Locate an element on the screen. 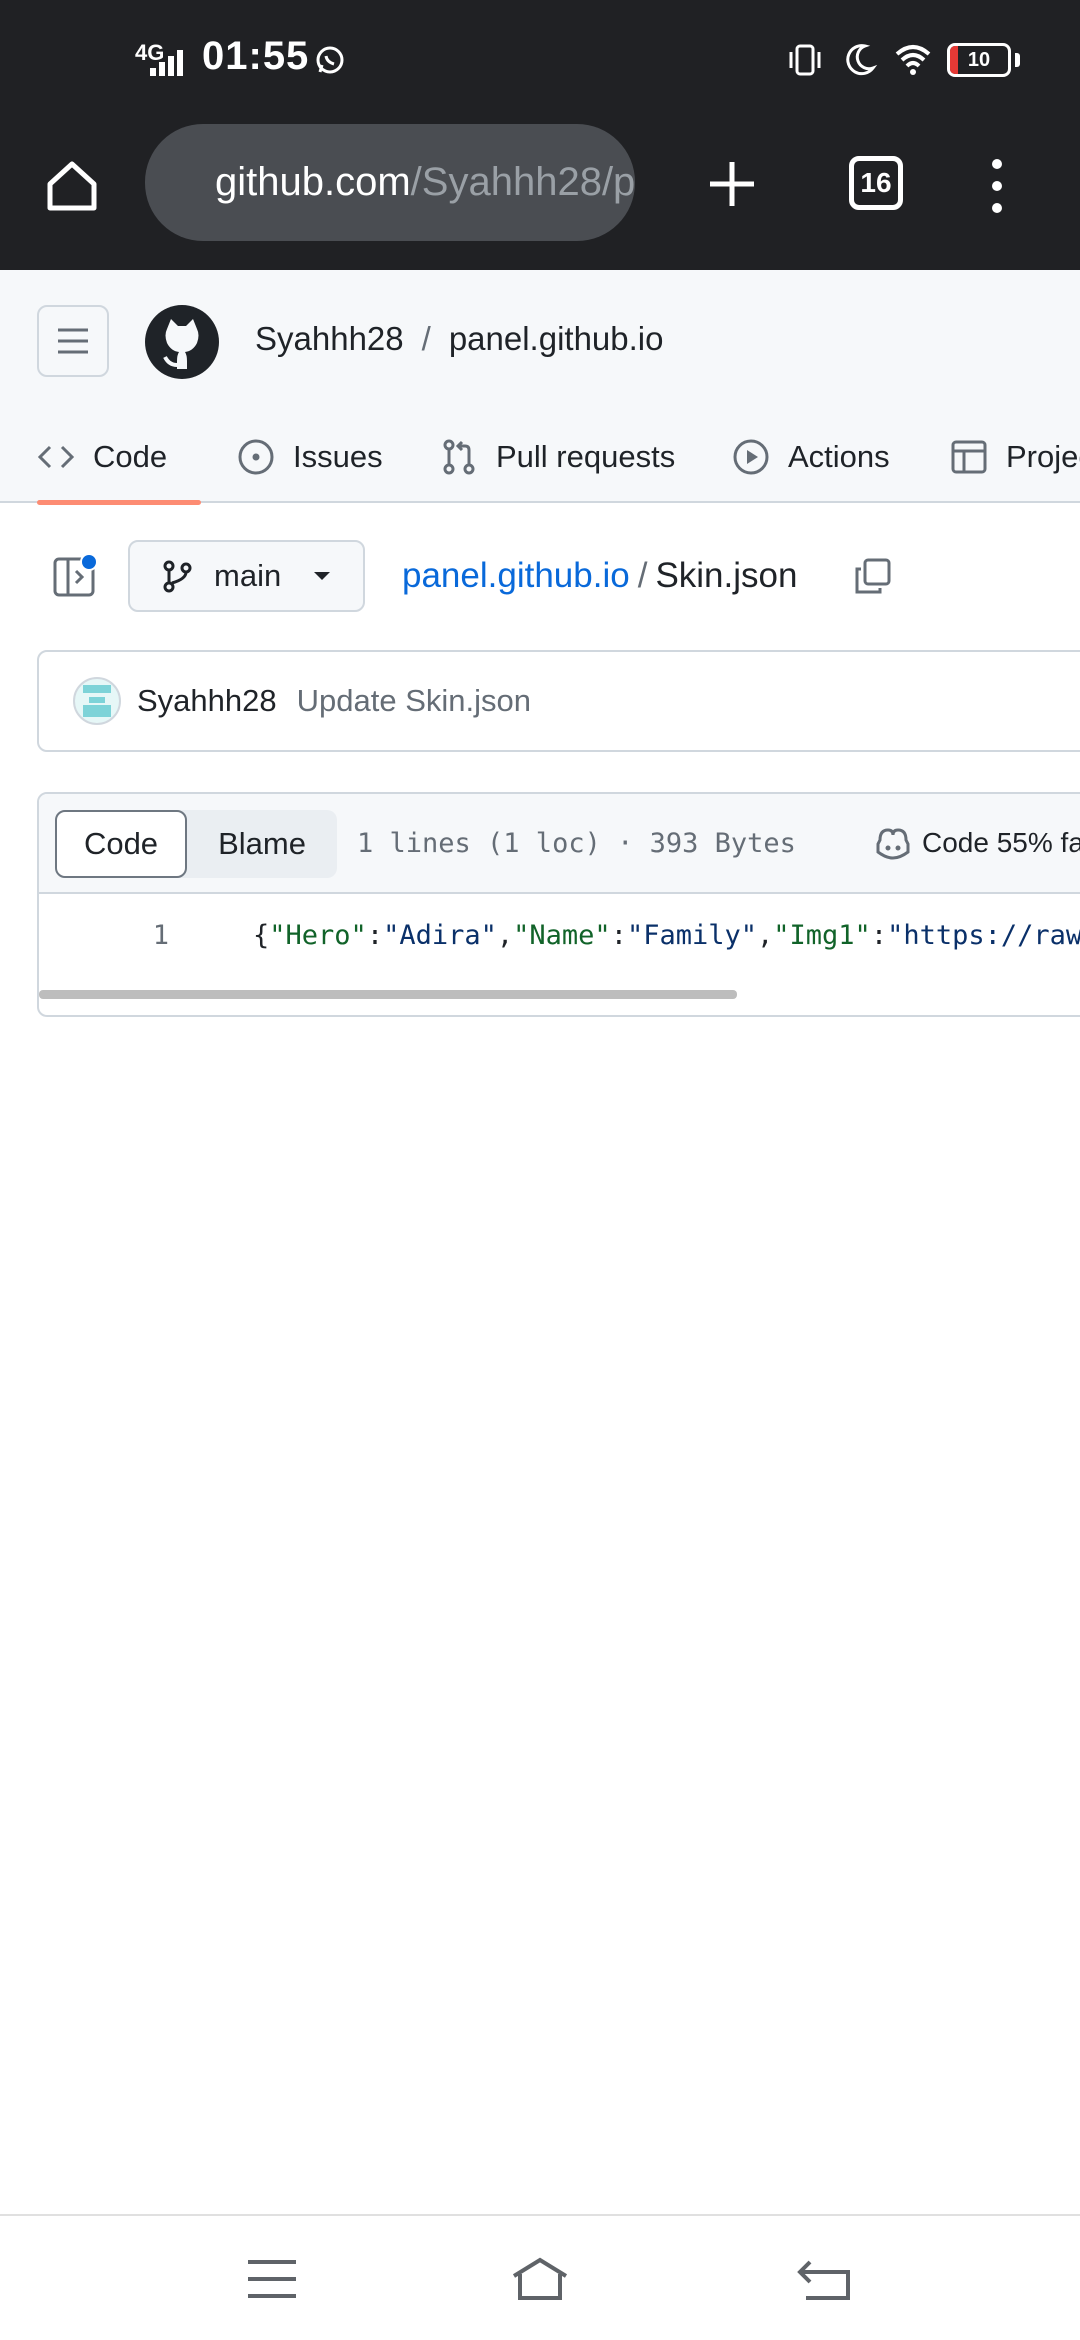 This screenshot has height=2340, width=1080. home-button-icon is located at coordinates (540, 2279).